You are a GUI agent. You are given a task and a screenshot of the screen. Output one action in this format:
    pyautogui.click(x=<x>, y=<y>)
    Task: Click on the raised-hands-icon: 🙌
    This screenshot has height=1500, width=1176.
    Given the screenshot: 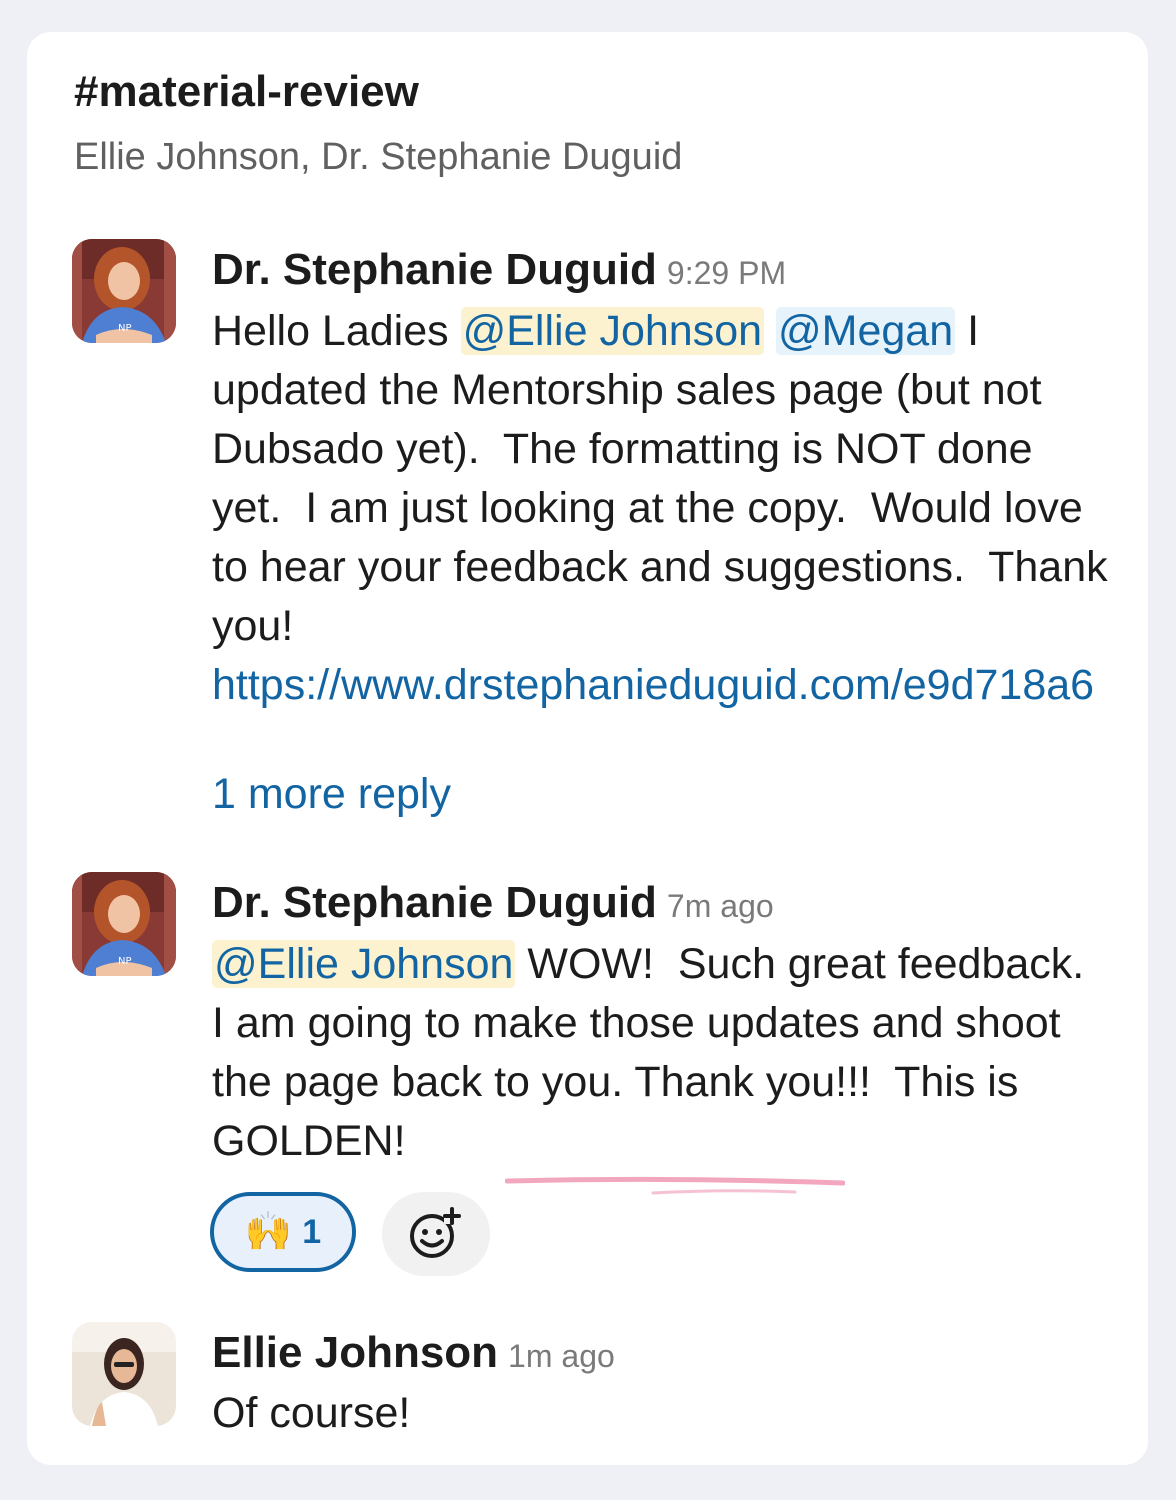 What is the action you would take?
    pyautogui.click(x=268, y=1232)
    